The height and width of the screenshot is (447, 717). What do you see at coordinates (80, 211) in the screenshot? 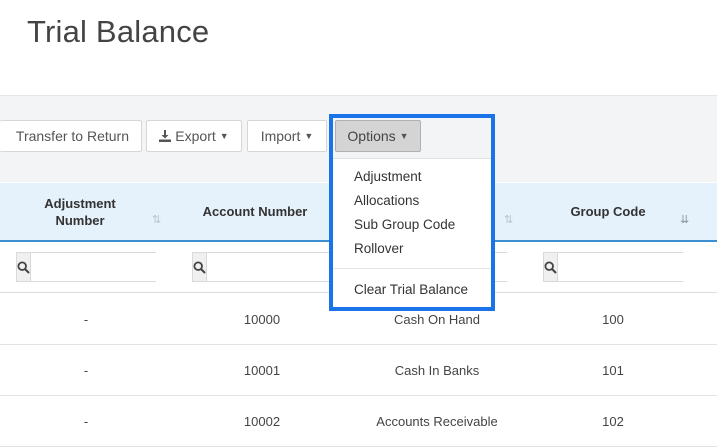
I see `header-adjustment-number: Adjustment Number` at bounding box center [80, 211].